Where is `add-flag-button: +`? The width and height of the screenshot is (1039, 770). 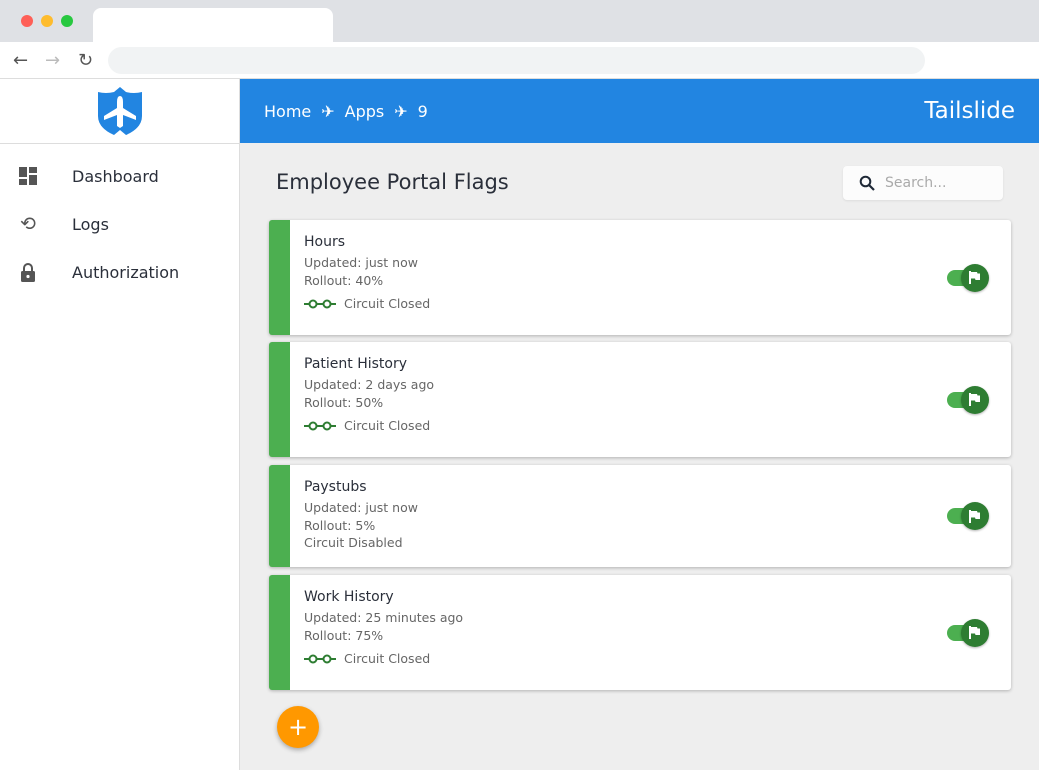 add-flag-button: + is located at coordinates (298, 727).